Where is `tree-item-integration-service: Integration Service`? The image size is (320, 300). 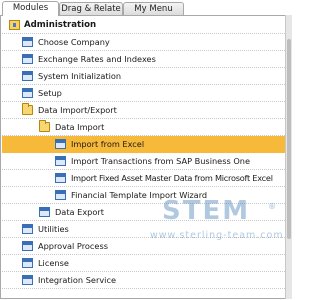
tree-item-integration-service: Integration Service is located at coordinates (143, 280).